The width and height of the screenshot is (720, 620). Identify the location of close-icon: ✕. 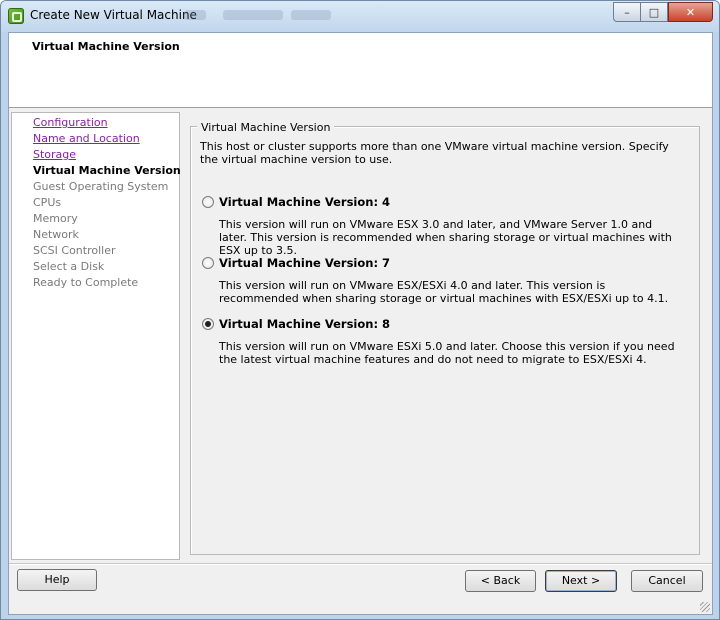
(690, 12).